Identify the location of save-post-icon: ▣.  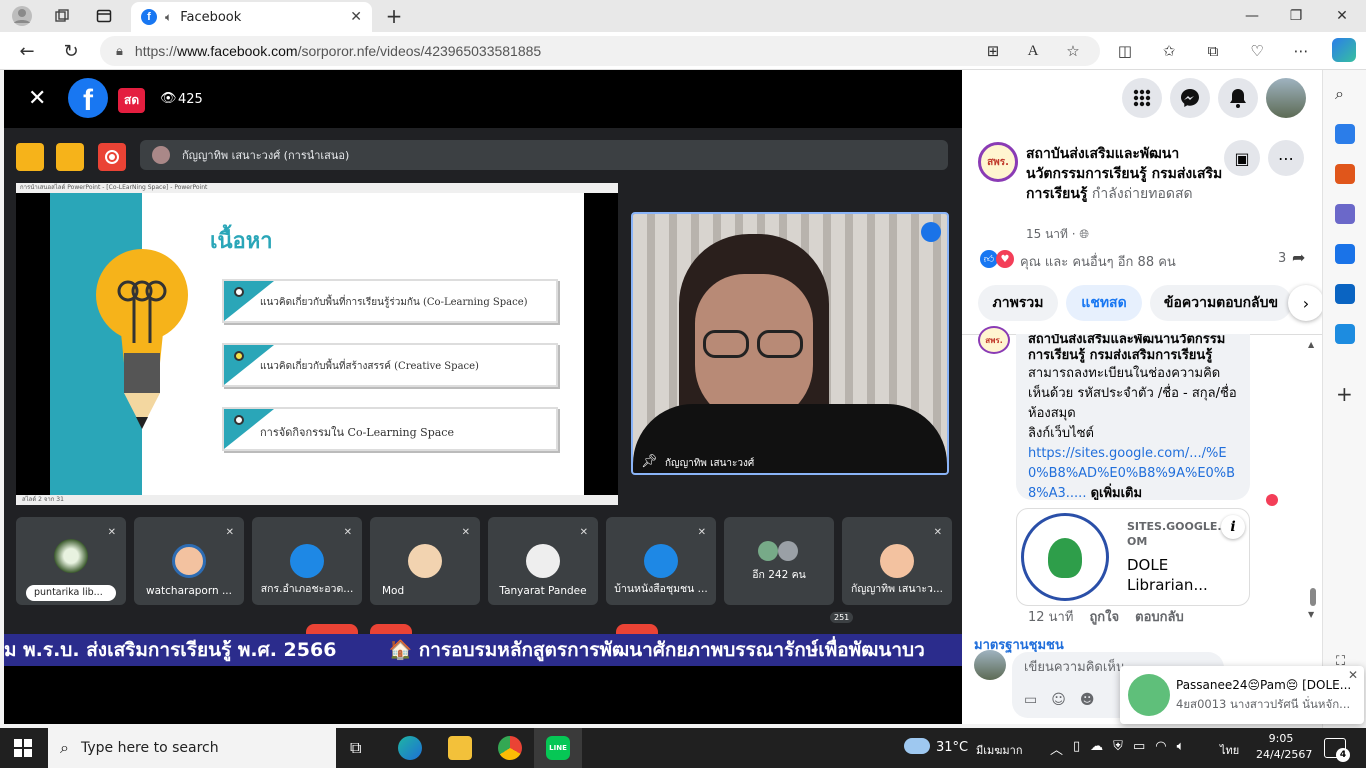
(1242, 158).